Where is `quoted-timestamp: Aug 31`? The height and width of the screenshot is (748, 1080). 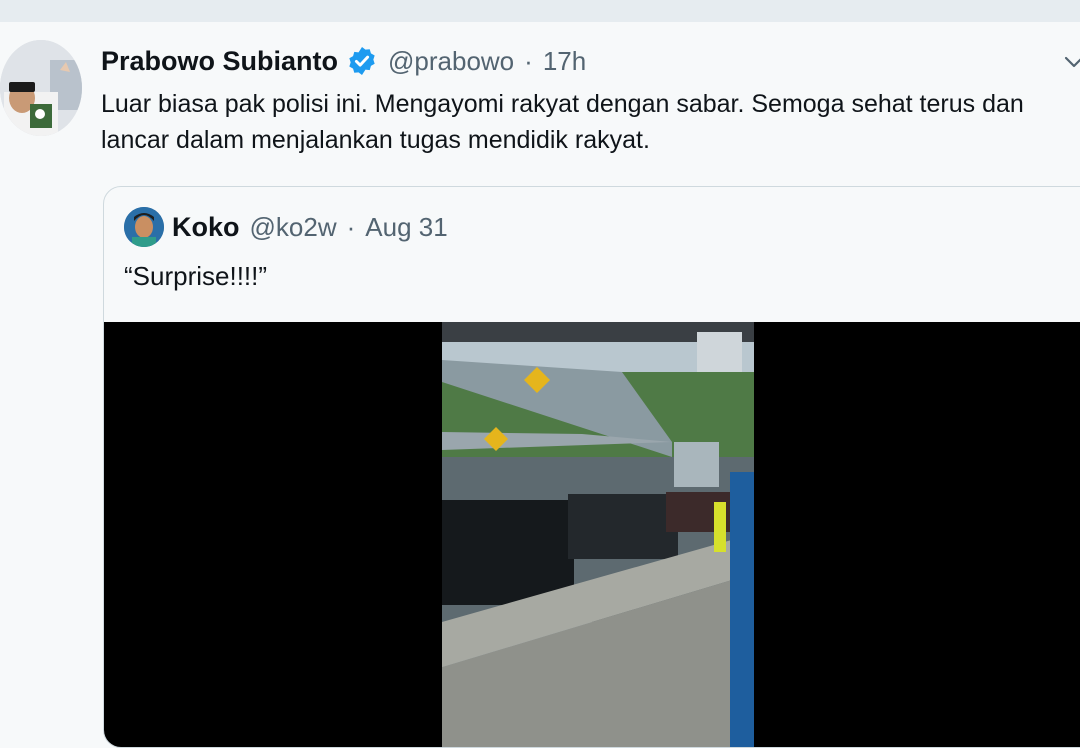
quoted-timestamp: Aug 31 is located at coordinates (406, 227).